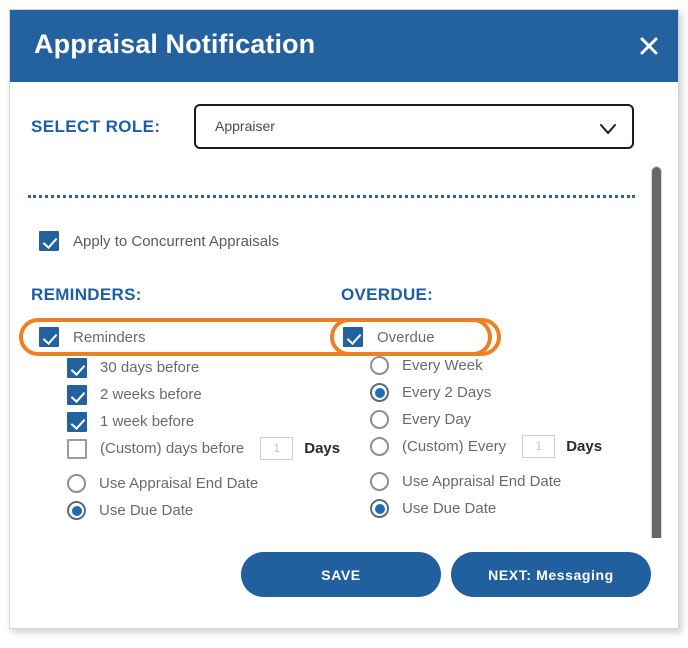 The height and width of the screenshot is (648, 688). I want to click on select-role-row: SELECT ROLE: Appraiser, so click(344, 127).